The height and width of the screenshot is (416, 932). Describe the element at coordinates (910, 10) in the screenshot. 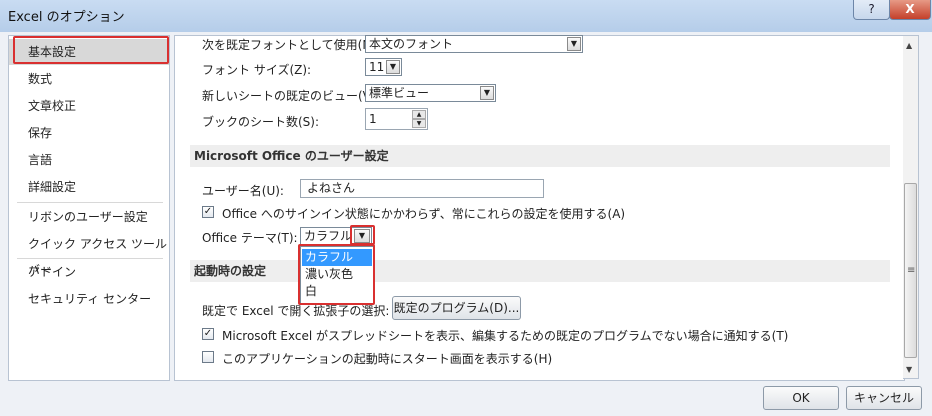

I see `close-button: X` at that location.